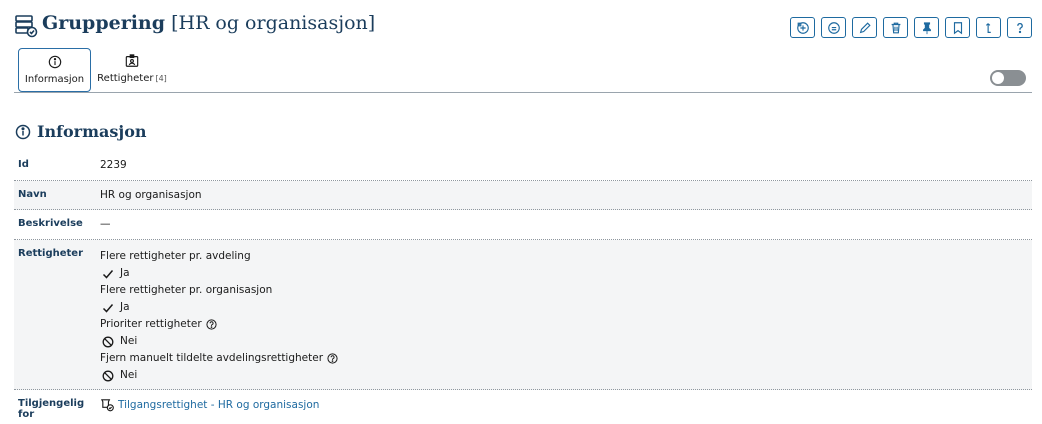 This screenshot has height=424, width=1042. Describe the element at coordinates (105, 224) in the screenshot. I see `field-value: —` at that location.